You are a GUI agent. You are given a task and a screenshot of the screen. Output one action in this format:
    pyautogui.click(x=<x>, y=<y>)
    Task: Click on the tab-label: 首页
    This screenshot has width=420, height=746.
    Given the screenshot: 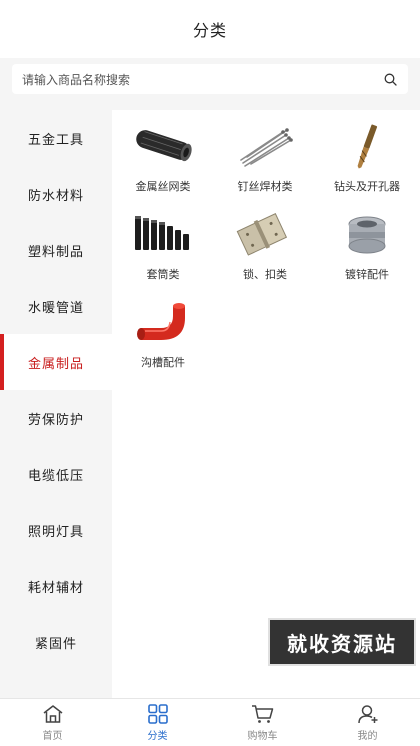 What is the action you would take?
    pyautogui.click(x=52, y=736)
    